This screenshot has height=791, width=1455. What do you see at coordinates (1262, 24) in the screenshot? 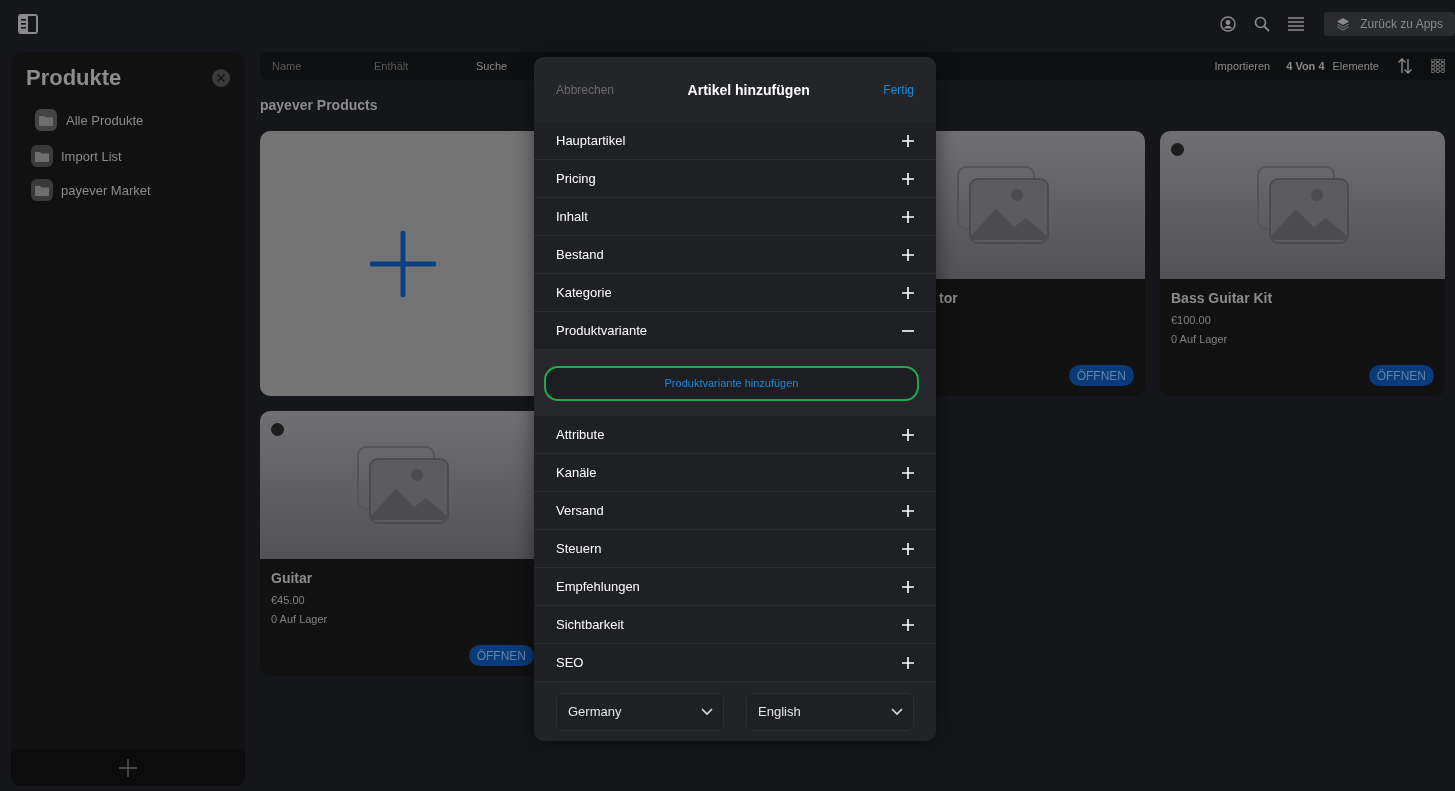
I see `search-icon` at bounding box center [1262, 24].